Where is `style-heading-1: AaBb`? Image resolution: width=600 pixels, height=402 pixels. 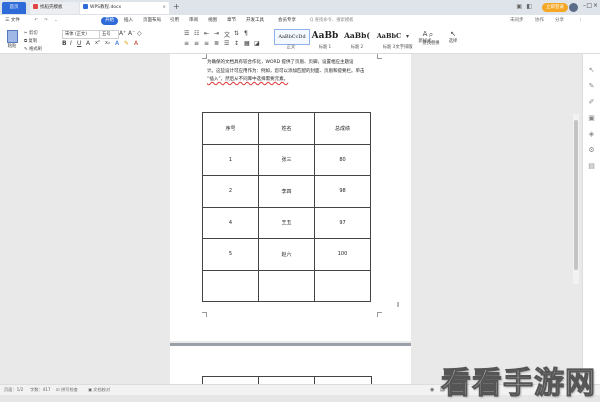
style-heading-1: AaBb is located at coordinates (325, 36).